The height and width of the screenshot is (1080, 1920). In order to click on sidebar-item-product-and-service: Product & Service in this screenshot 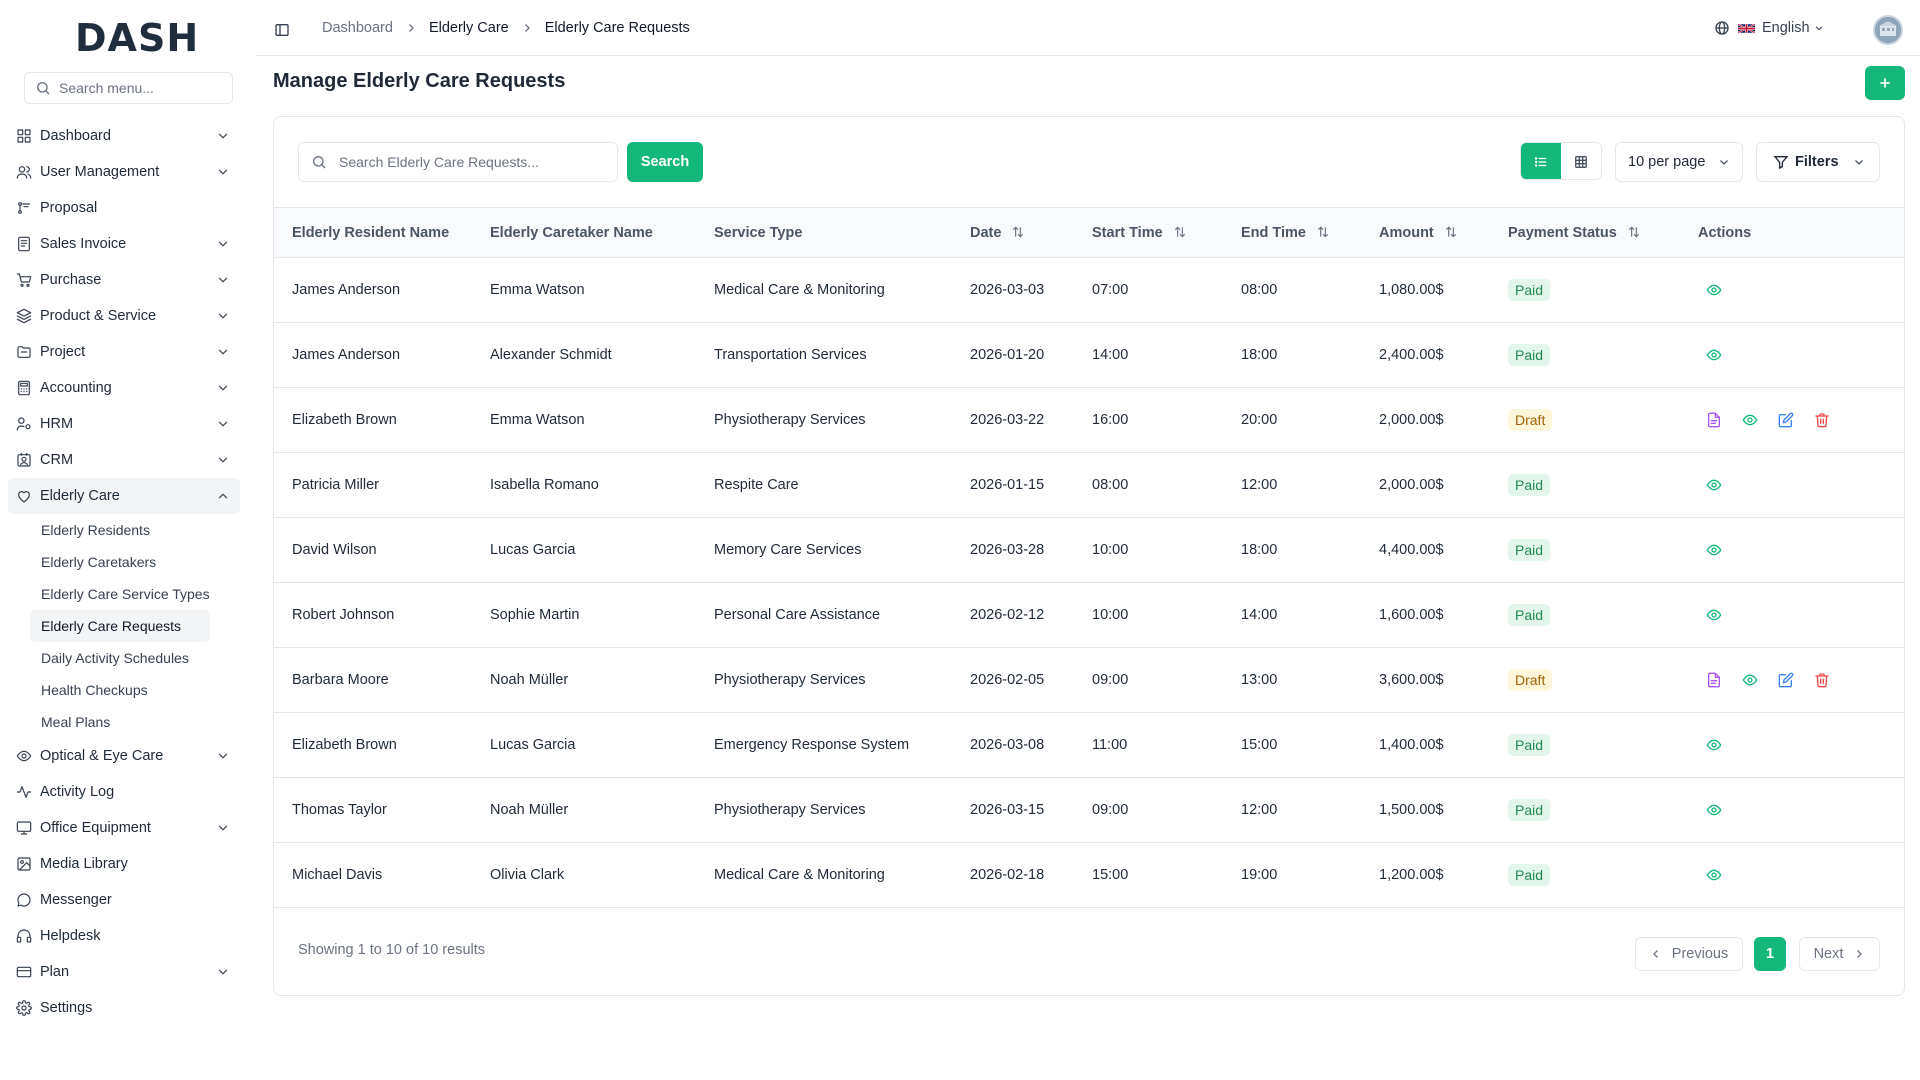, I will do `click(124, 316)`.